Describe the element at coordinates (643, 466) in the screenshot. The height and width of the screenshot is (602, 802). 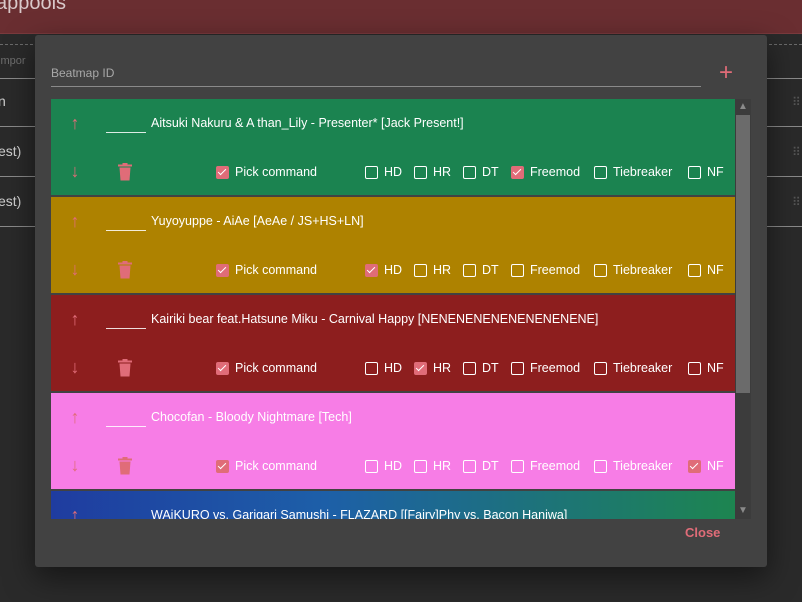
I see `tiebreaker-label: Tiebreaker` at that location.